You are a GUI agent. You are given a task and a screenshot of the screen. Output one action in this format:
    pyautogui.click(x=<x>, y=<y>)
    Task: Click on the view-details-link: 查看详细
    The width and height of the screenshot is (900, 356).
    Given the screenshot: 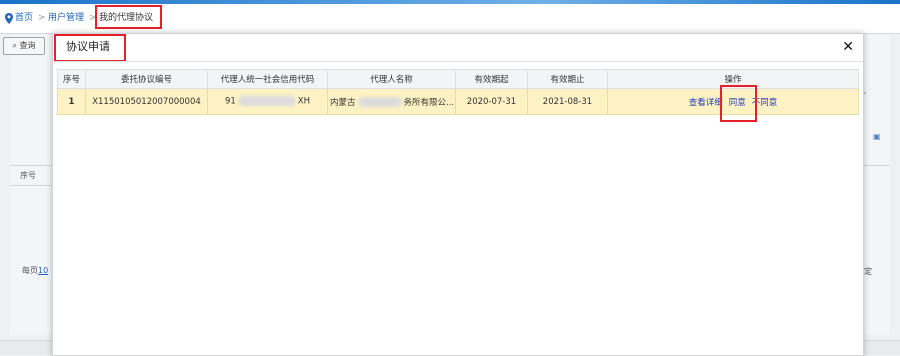 What is the action you would take?
    pyautogui.click(x=706, y=103)
    